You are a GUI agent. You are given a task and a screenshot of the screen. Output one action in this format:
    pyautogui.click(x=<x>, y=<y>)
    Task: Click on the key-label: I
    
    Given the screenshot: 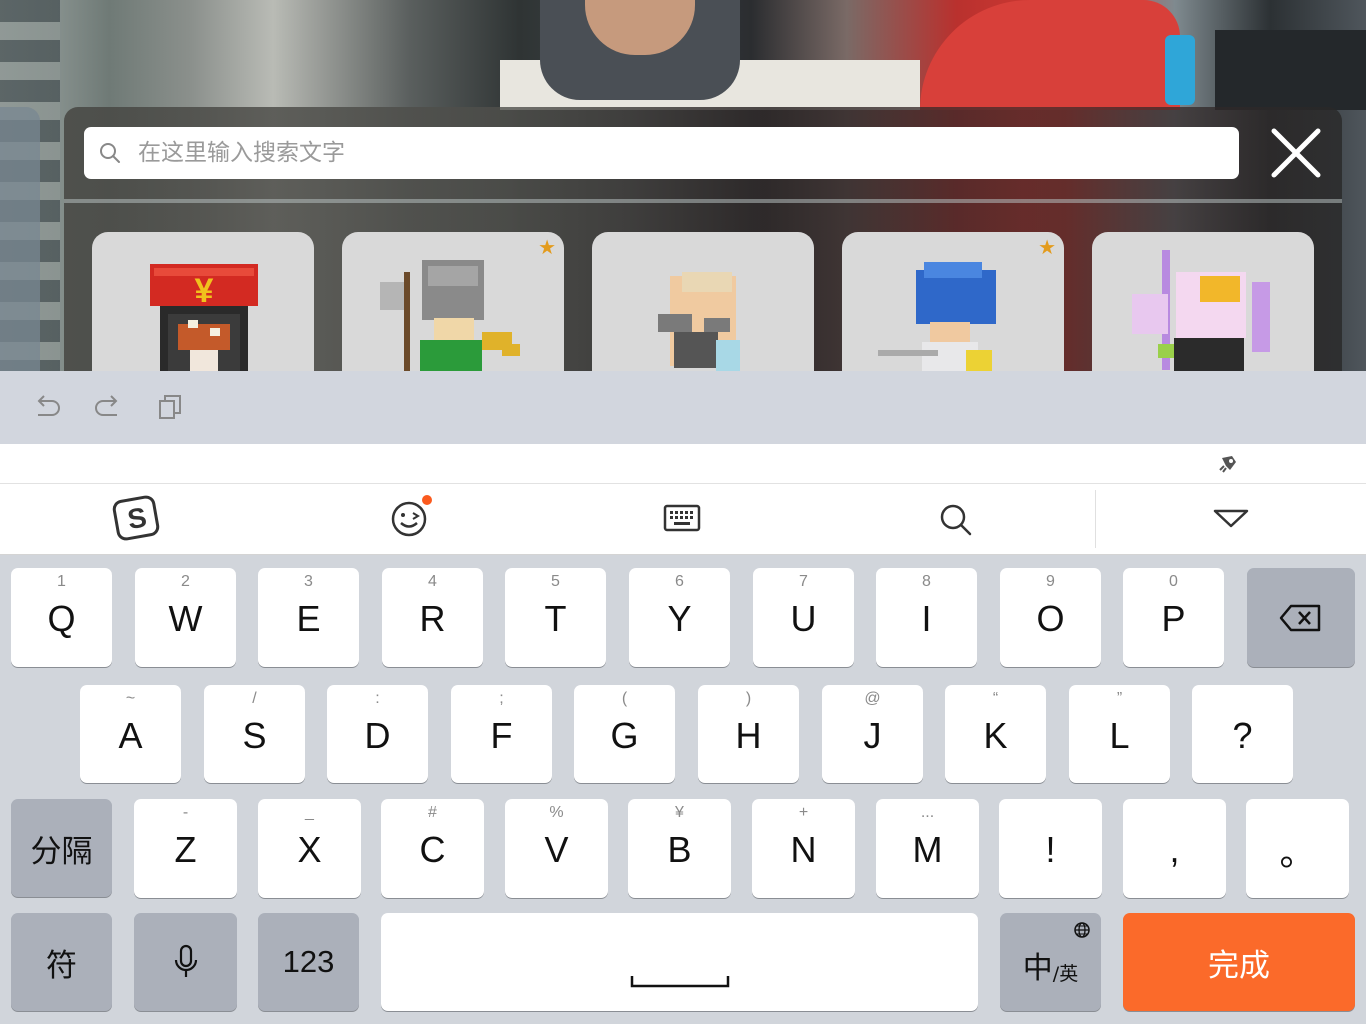 What is the action you would take?
    pyautogui.click(x=926, y=618)
    